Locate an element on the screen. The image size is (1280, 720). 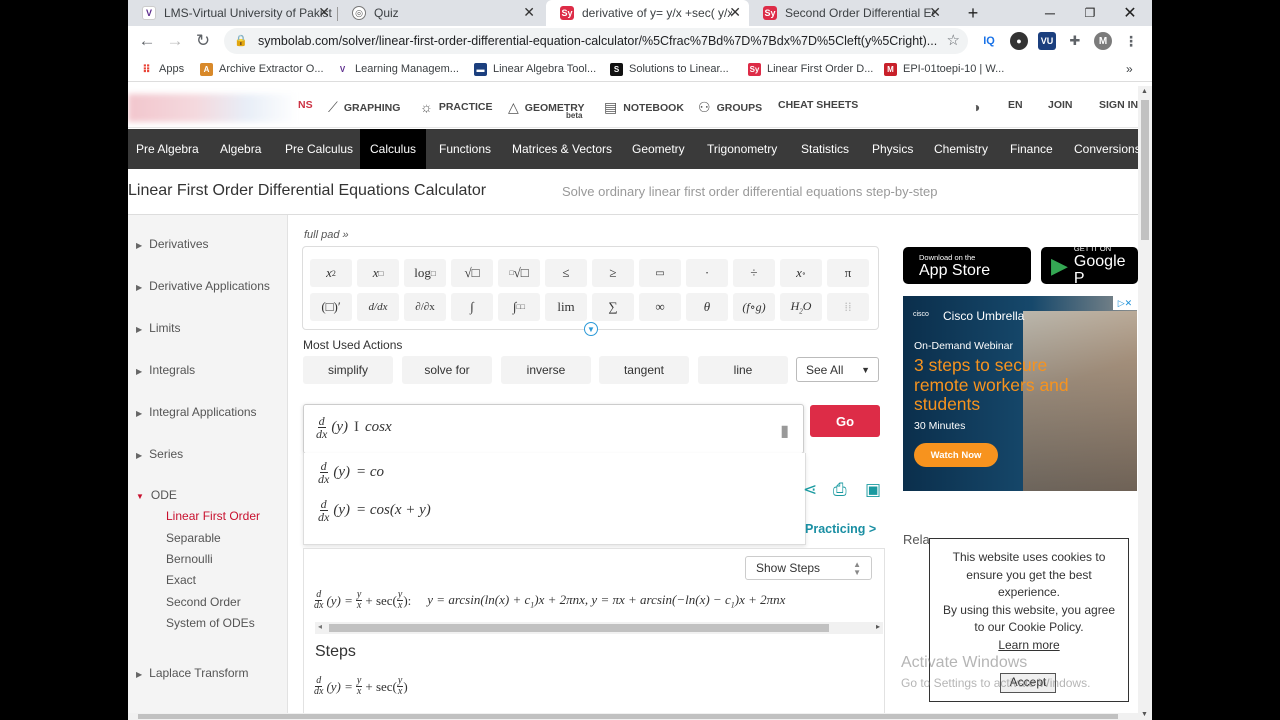
key-fraction: ▭ is located at coordinates (660, 273).